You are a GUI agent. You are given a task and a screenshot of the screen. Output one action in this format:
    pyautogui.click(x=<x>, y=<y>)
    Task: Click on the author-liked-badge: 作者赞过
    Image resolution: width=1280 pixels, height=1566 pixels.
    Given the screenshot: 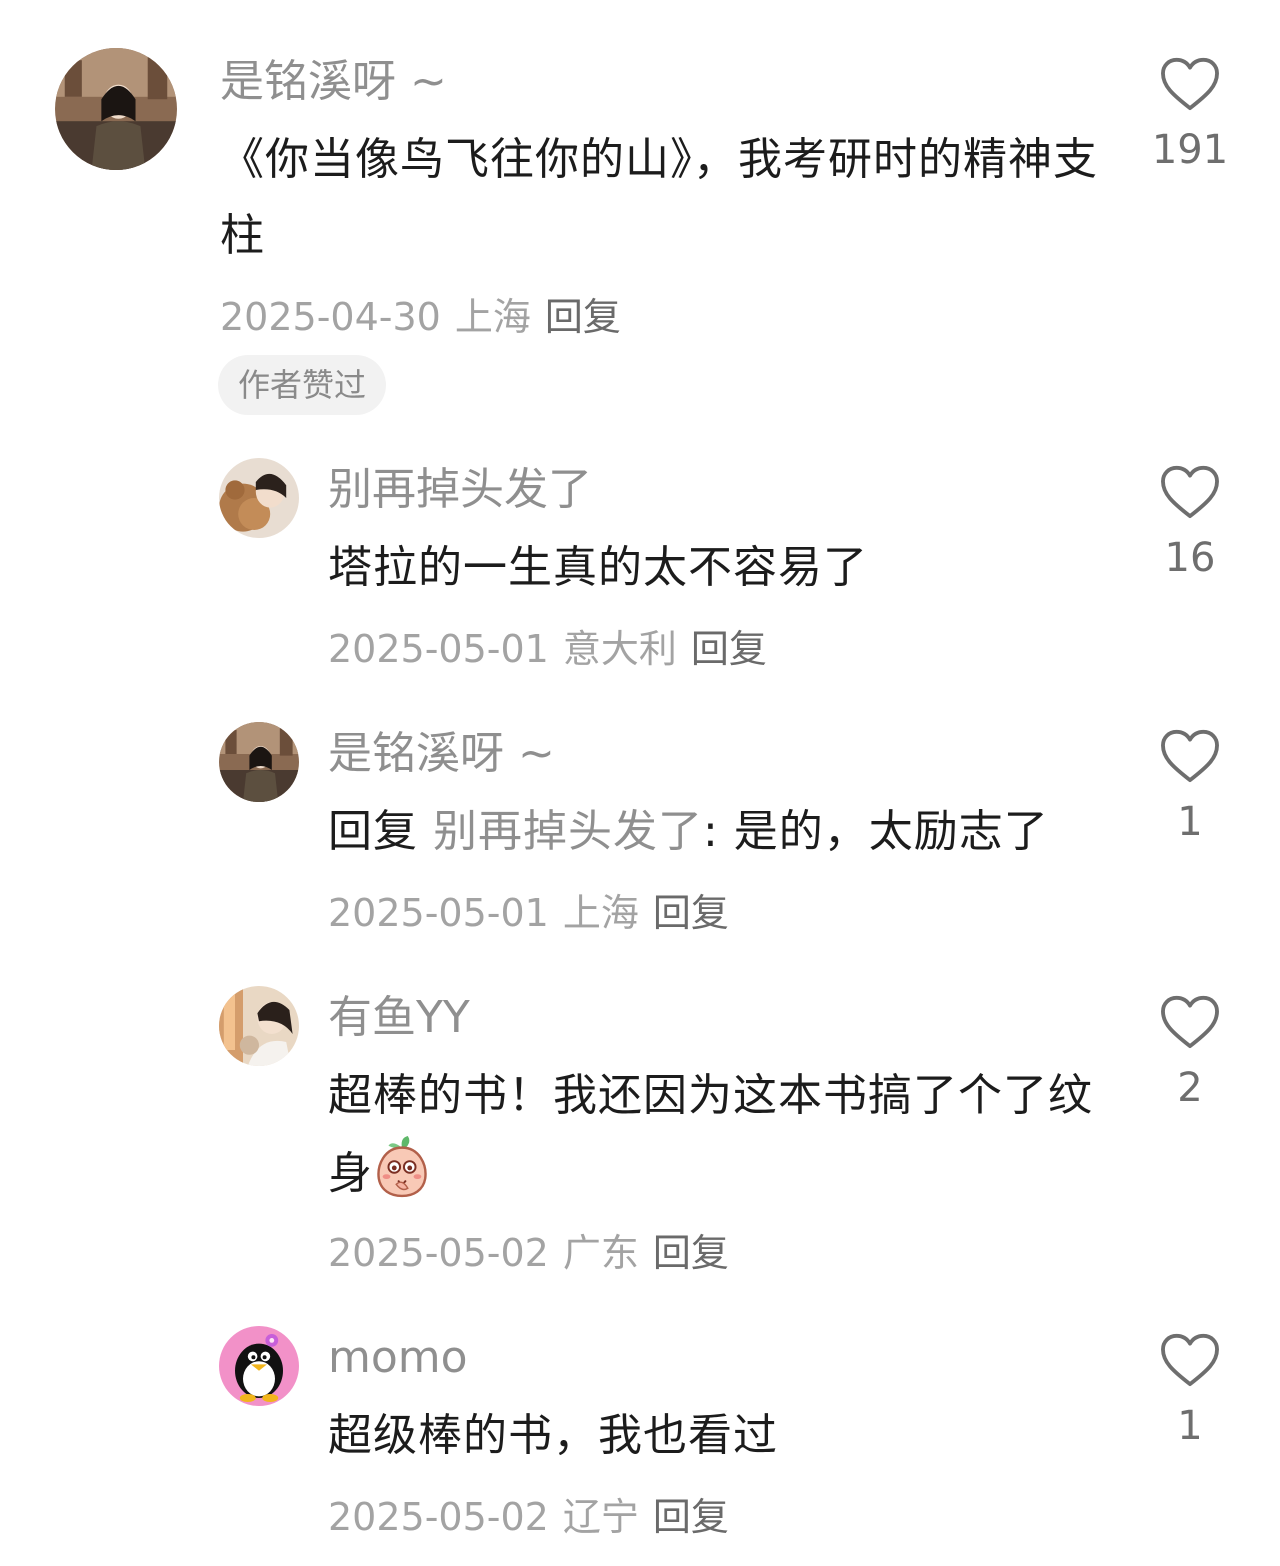 What is the action you would take?
    pyautogui.click(x=302, y=385)
    